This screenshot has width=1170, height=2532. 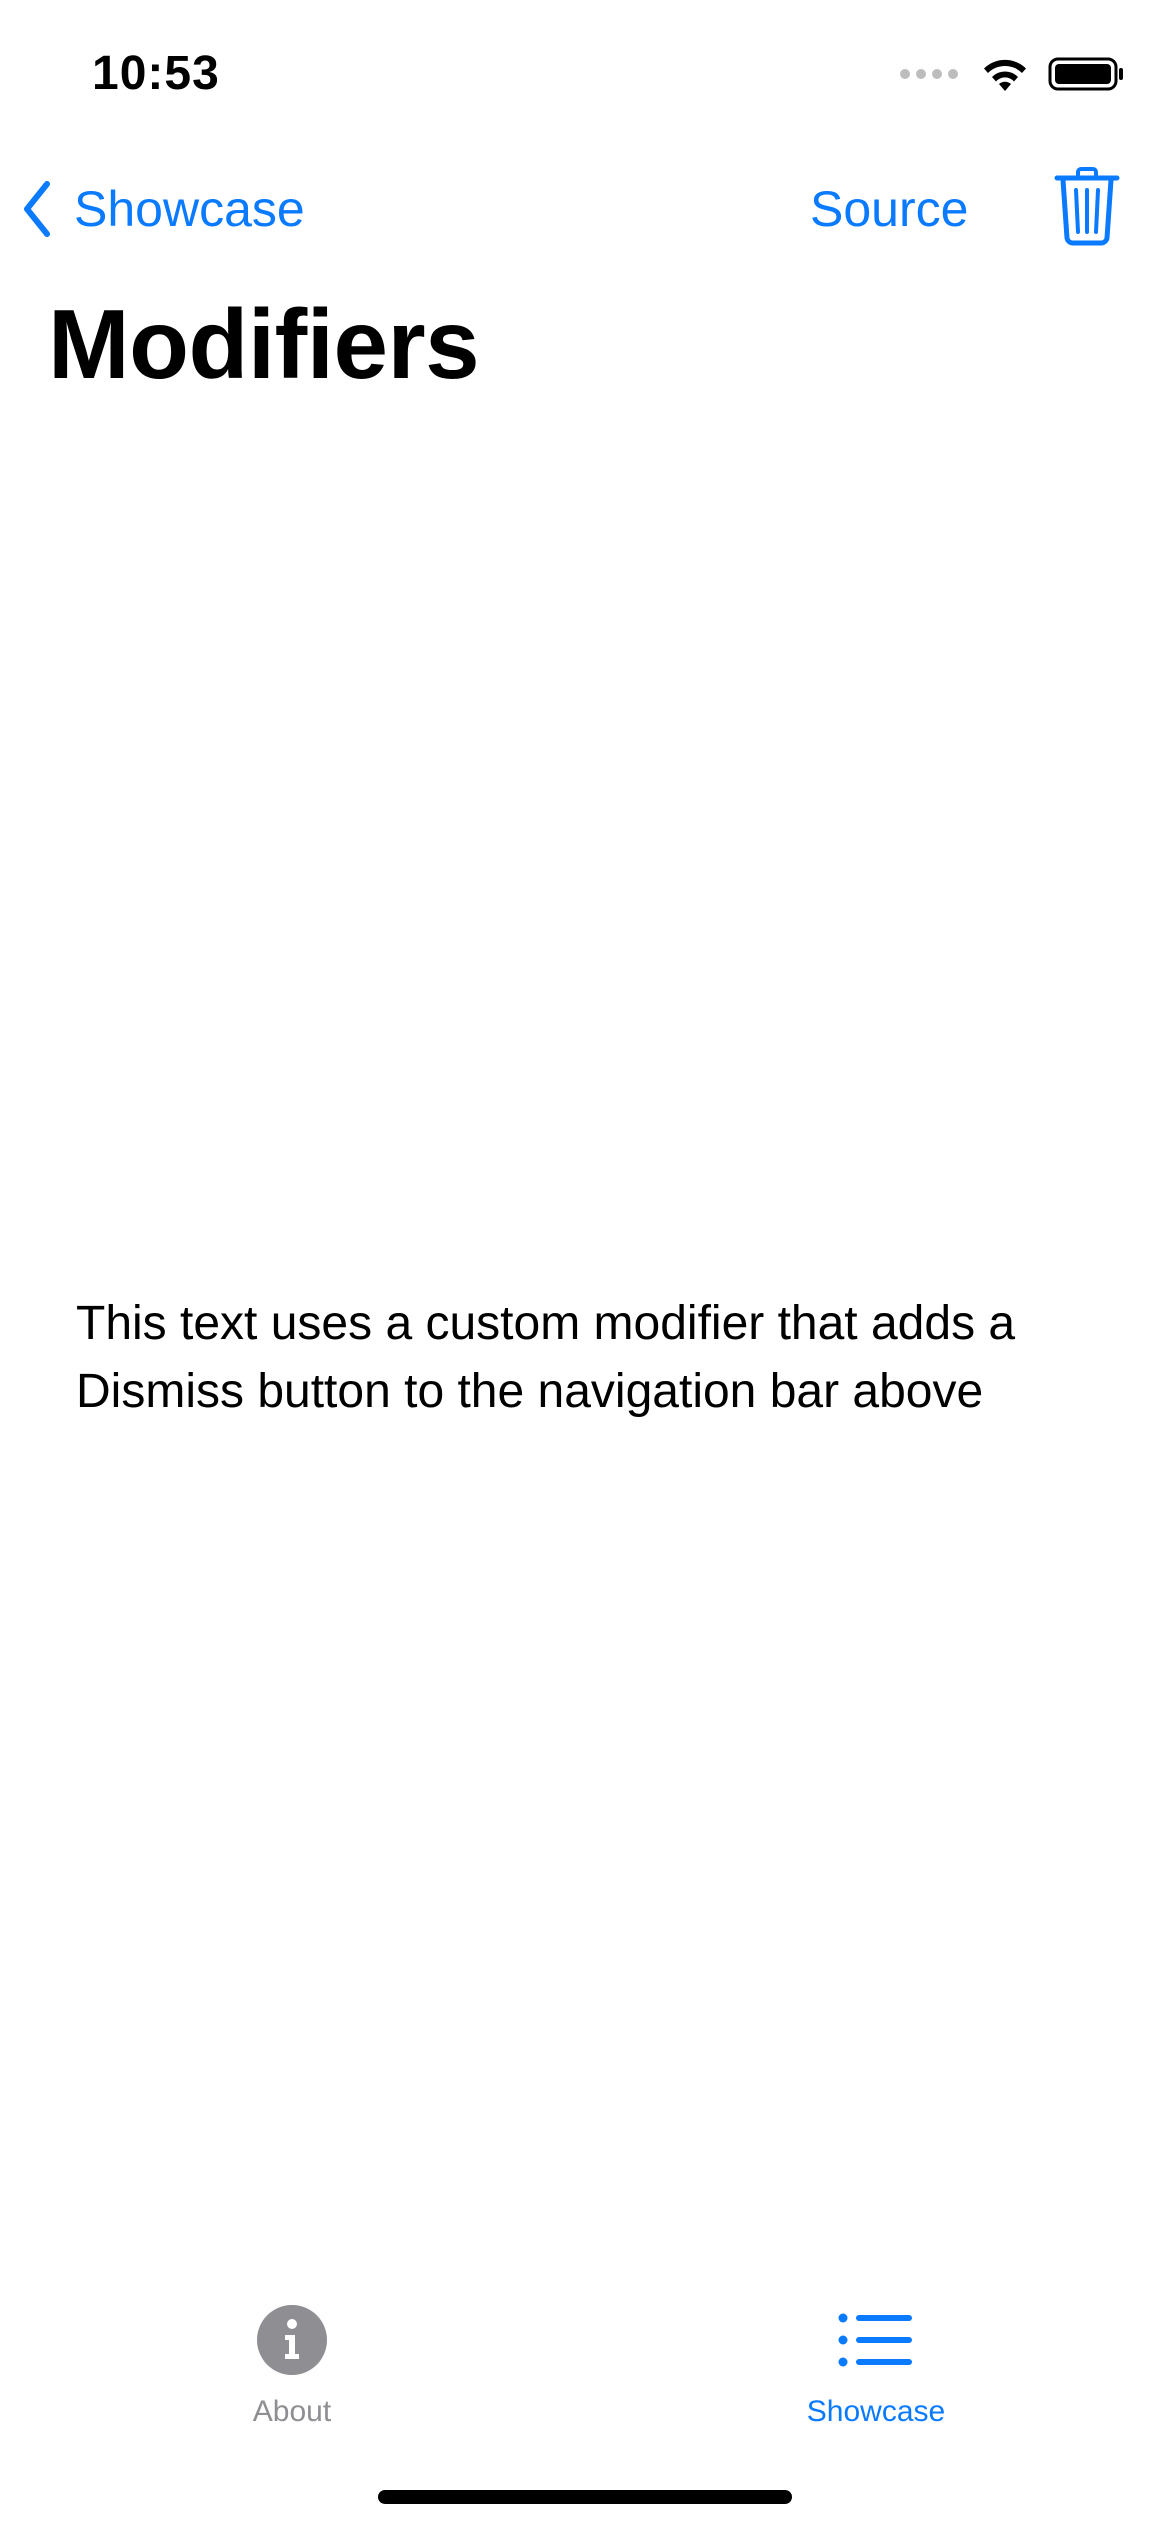 I want to click on page-title: Modifiers, so click(x=264, y=344).